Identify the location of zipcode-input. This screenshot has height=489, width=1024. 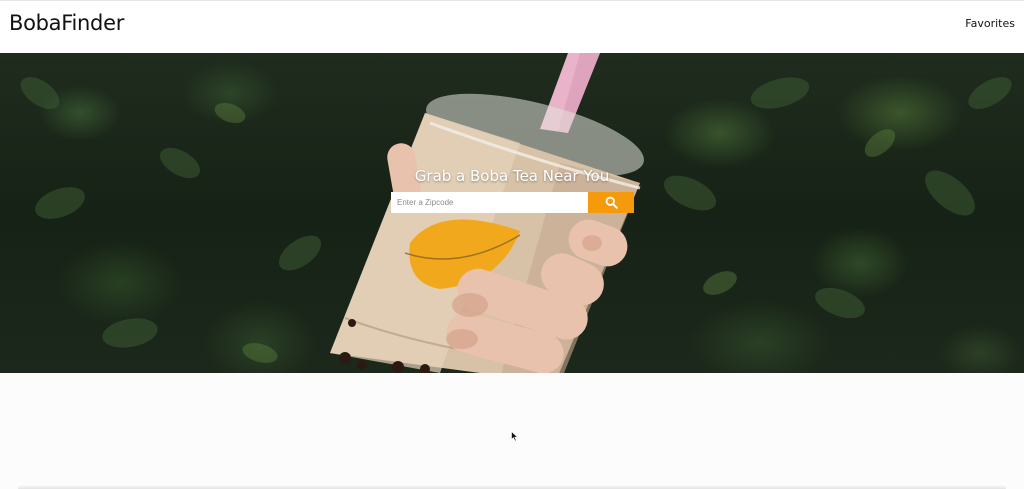
(489, 202).